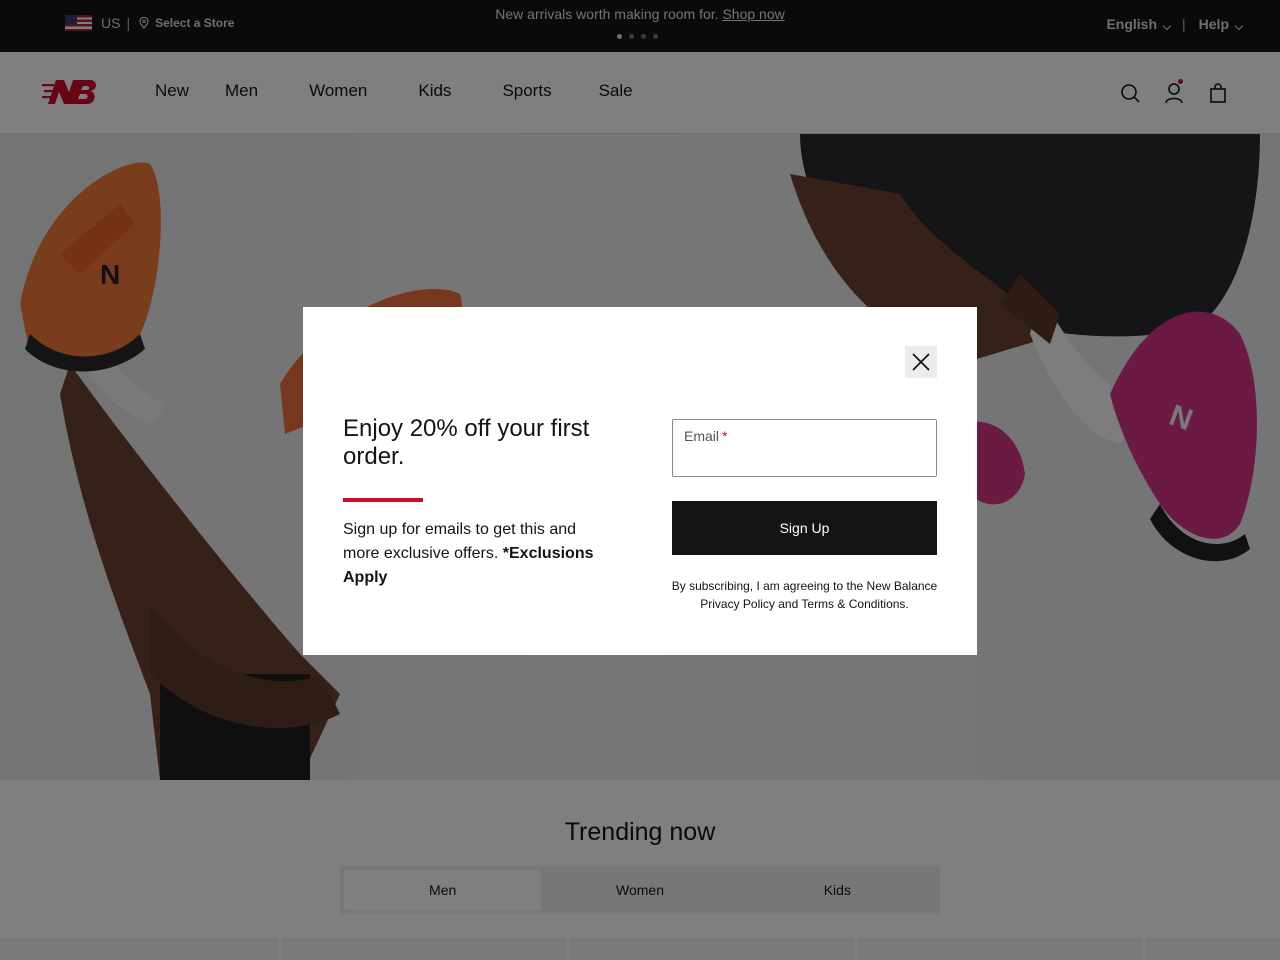  What do you see at coordinates (804, 528) in the screenshot?
I see `sign-up-button: Sign Up` at bounding box center [804, 528].